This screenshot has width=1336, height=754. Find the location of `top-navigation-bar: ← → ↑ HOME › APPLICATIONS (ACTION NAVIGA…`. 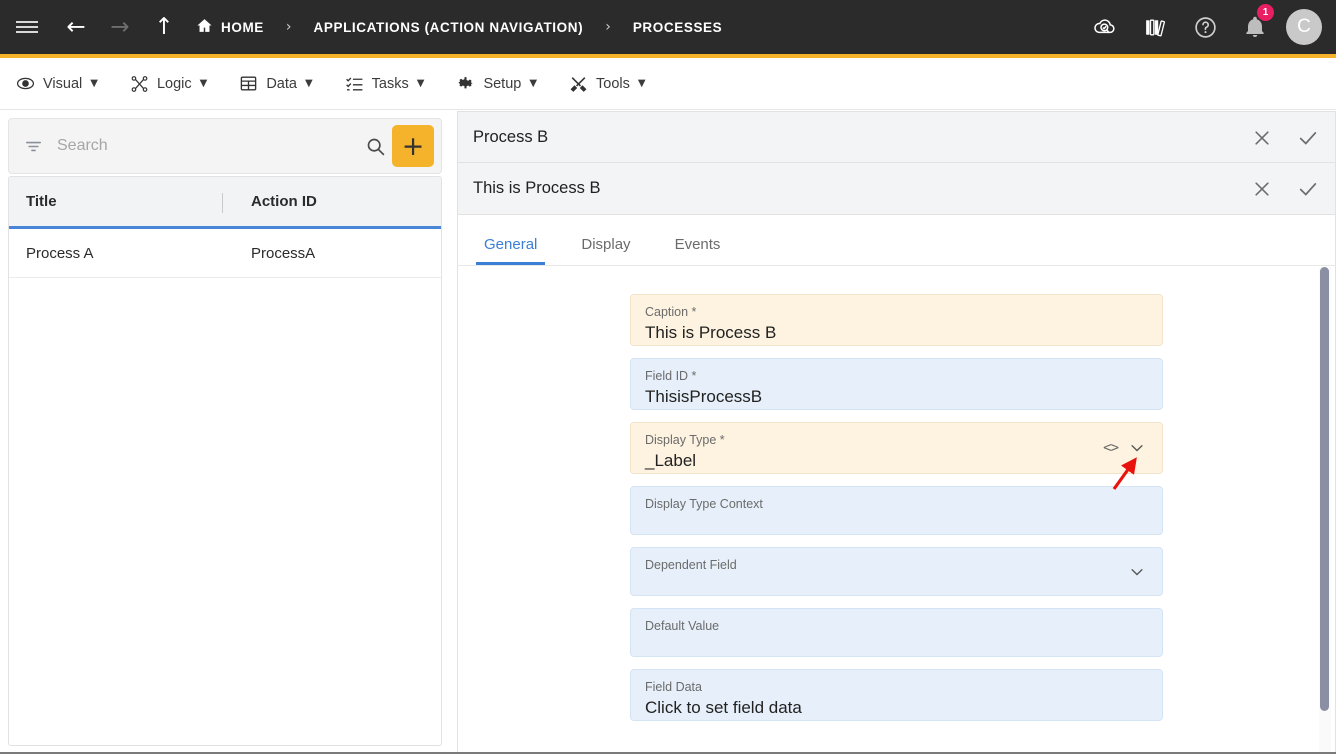

top-navigation-bar: ← → ↑ HOME › APPLICATIONS (ACTION NAVIGA… is located at coordinates (668, 27).